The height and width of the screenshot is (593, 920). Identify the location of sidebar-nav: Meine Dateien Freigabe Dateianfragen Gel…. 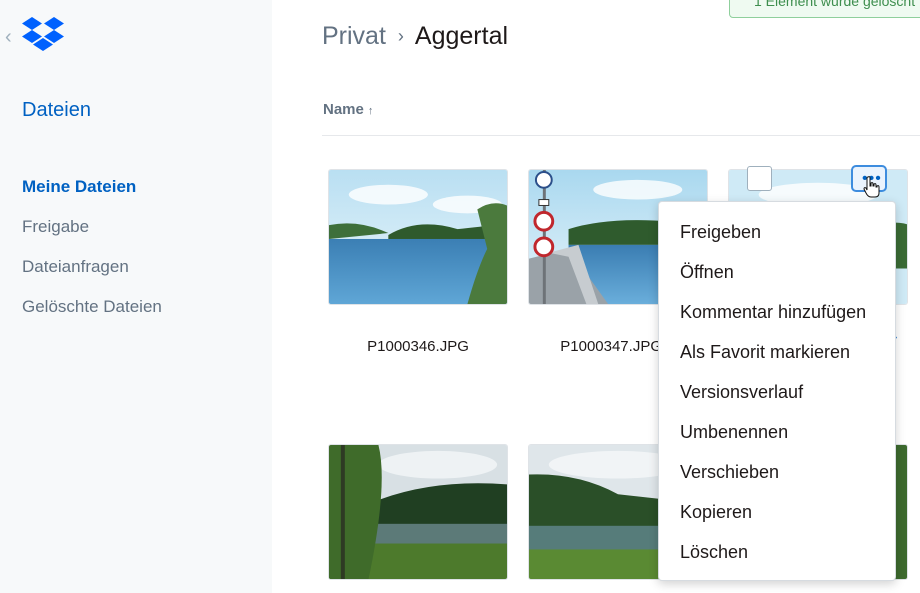
(92, 255).